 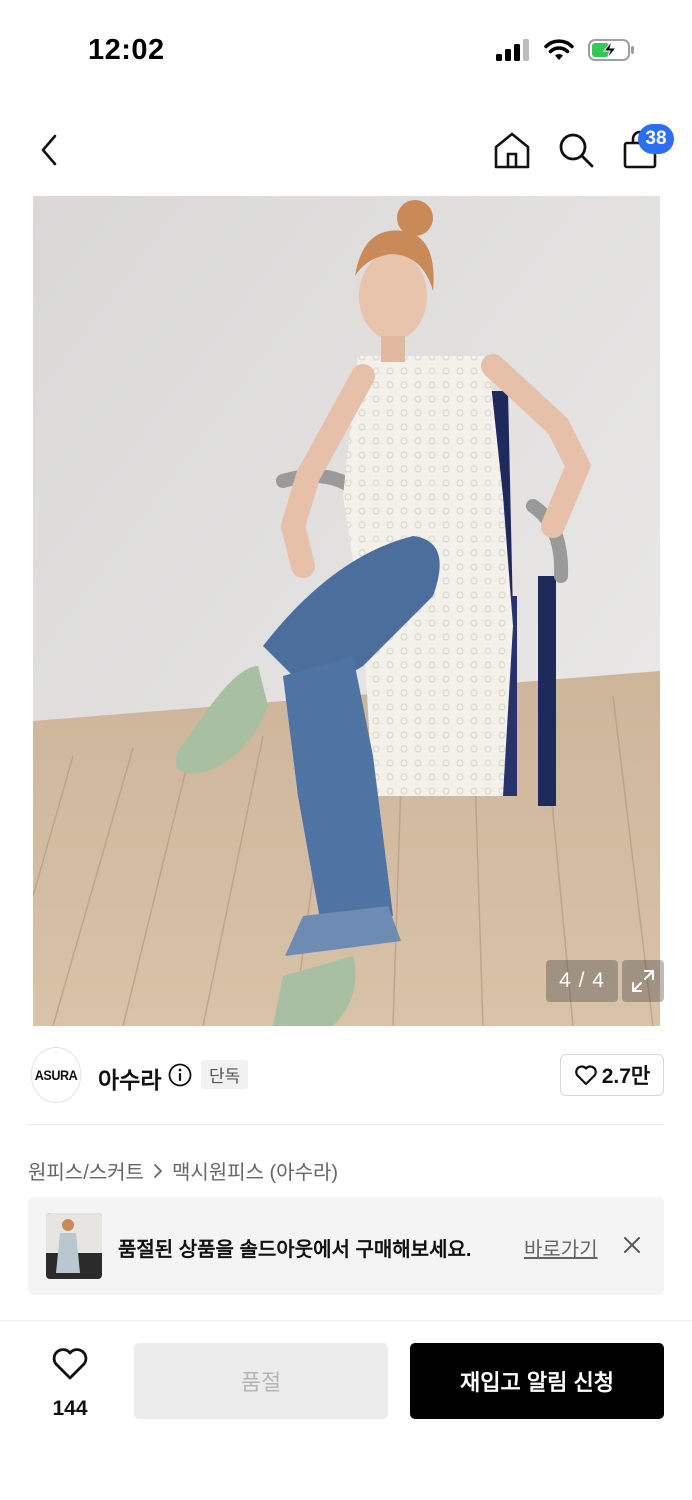 What do you see at coordinates (346, 50) in the screenshot?
I see `status-bar: 12:02` at bounding box center [346, 50].